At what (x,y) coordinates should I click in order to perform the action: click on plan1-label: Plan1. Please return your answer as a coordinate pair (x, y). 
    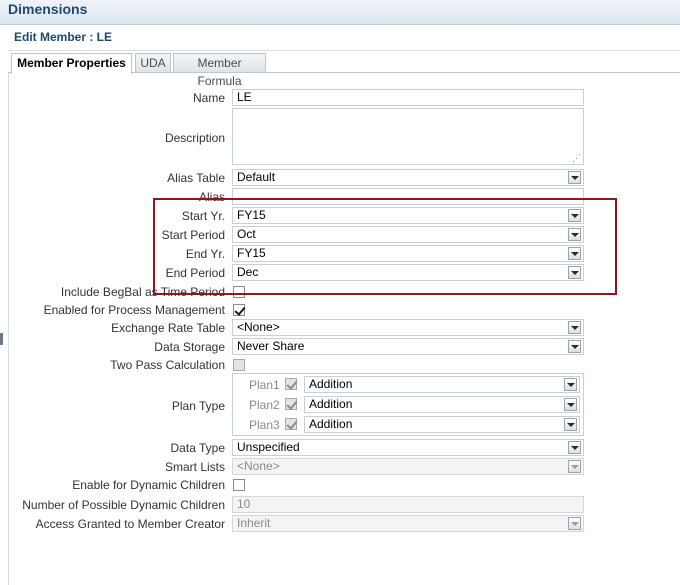
    Looking at the image, I should click on (264, 385).